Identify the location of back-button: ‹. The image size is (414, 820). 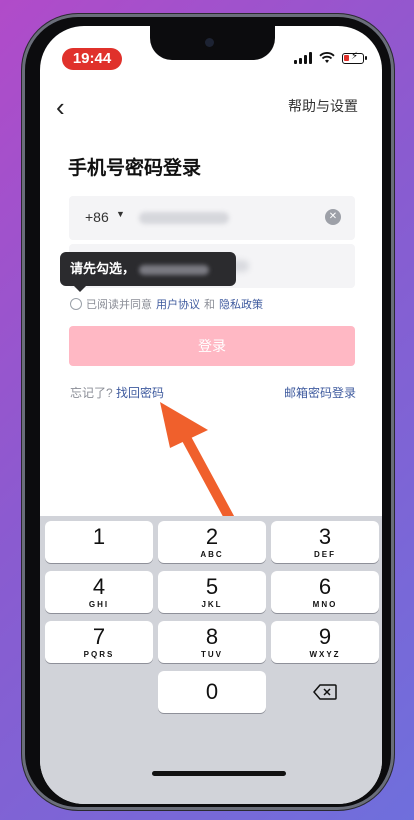
(60, 107).